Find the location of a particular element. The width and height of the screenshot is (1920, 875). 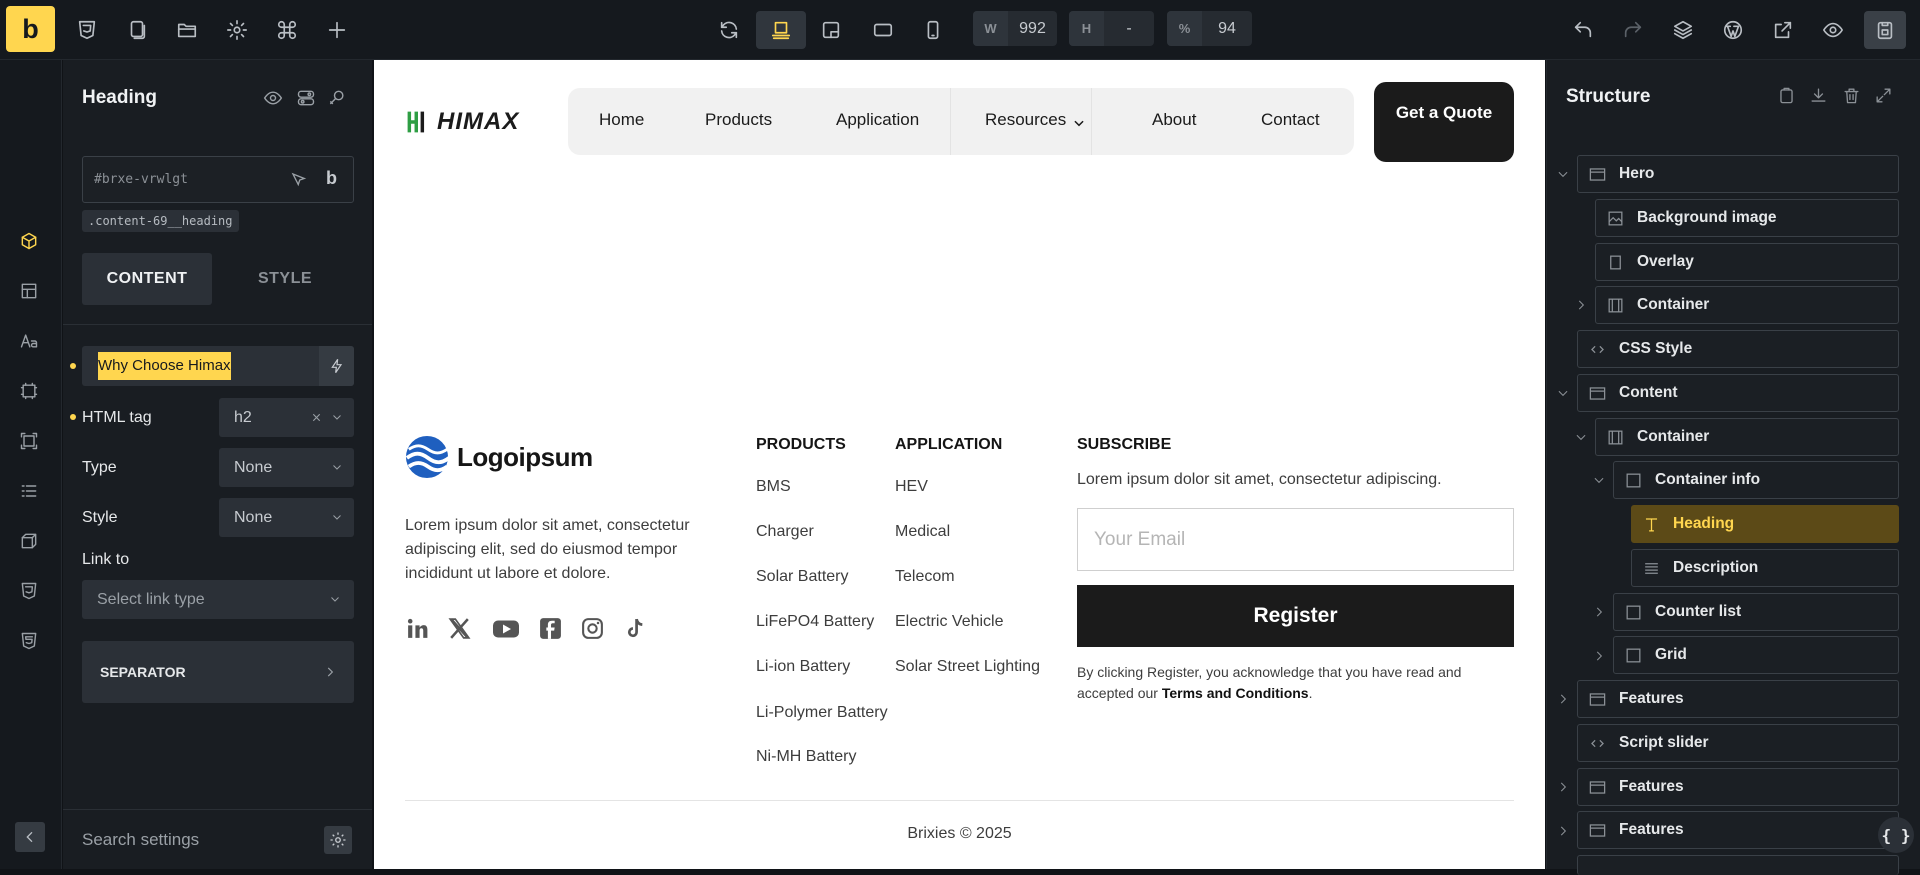

css-selector-field: #brxe-vrwlgt b is located at coordinates (218, 179).